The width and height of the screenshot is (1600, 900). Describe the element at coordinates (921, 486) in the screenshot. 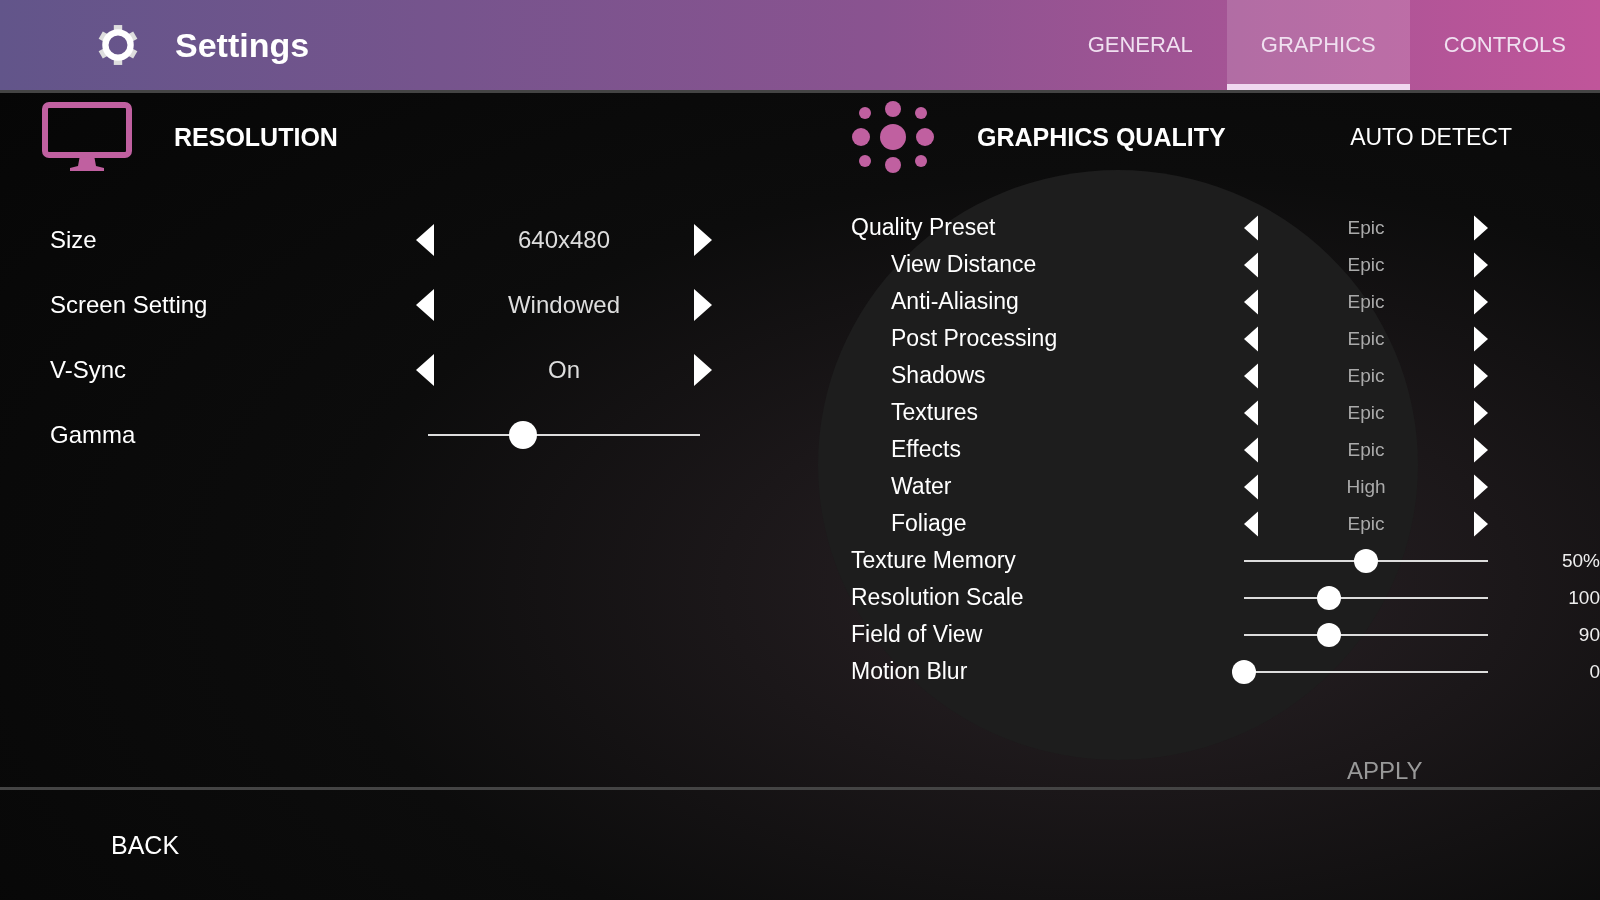

I see `setting-label: Water` at that location.